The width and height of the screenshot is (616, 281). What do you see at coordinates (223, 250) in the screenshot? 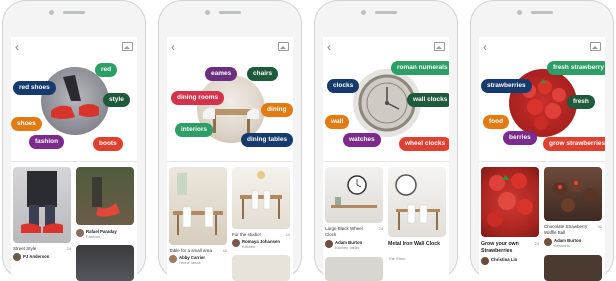
I see `pin-count: ∙ 42` at bounding box center [223, 250].